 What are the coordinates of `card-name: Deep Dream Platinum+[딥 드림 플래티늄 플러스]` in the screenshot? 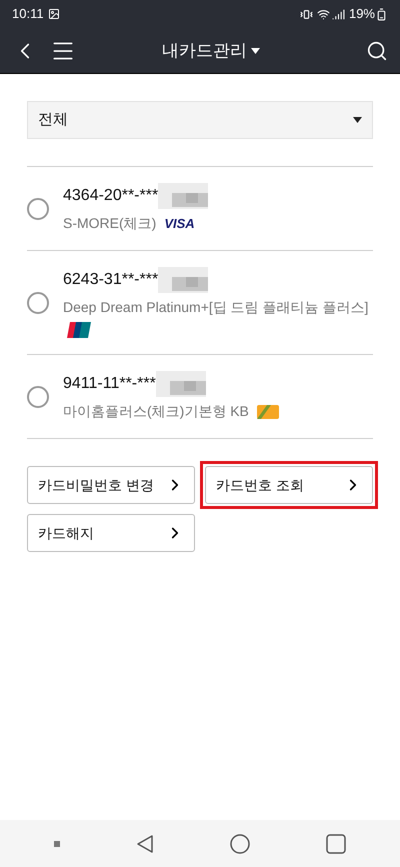 It's located at (215, 307).